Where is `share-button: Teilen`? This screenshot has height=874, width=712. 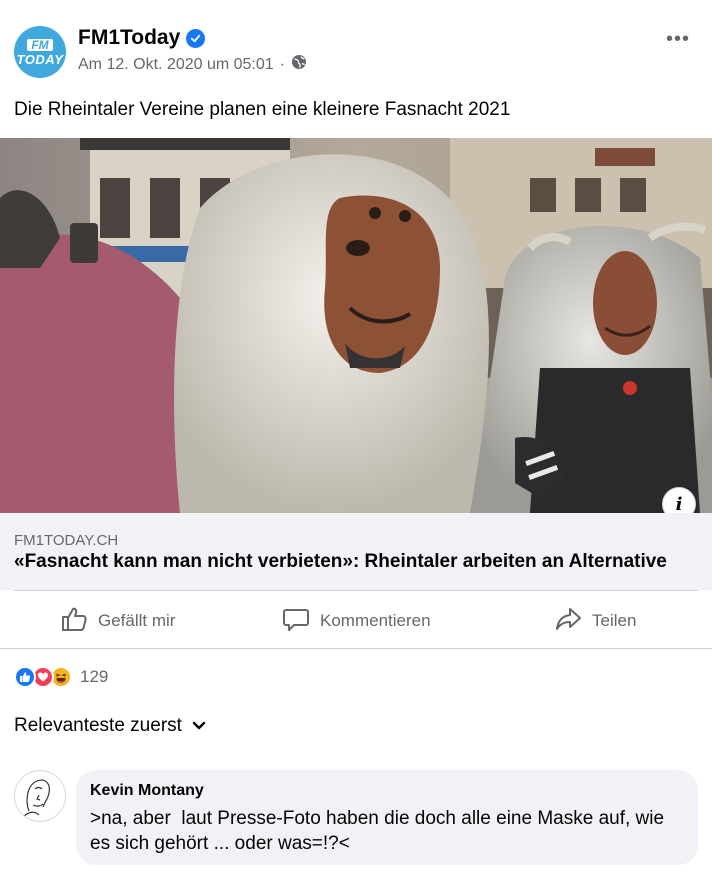
share-button: Teilen is located at coordinates (595, 621).